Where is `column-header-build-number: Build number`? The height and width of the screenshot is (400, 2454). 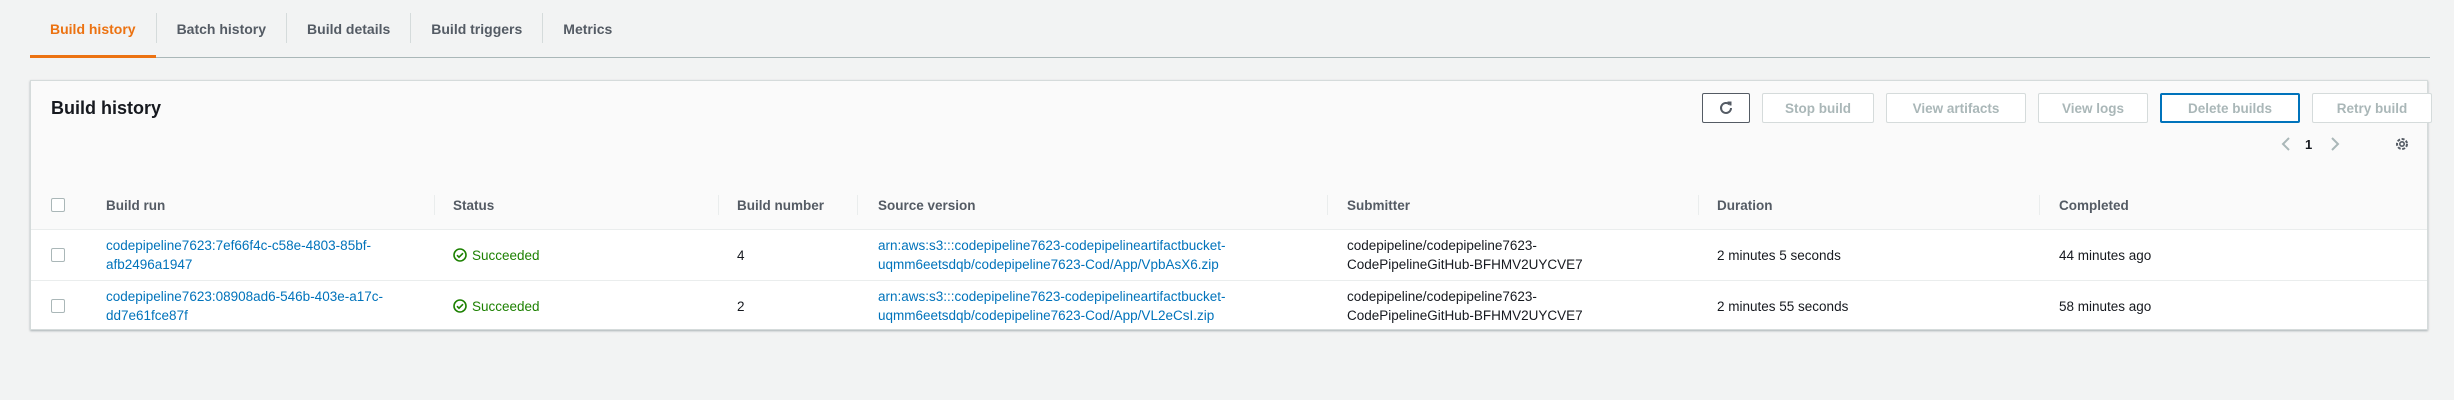
column-header-build-number: Build number is located at coordinates (780, 205).